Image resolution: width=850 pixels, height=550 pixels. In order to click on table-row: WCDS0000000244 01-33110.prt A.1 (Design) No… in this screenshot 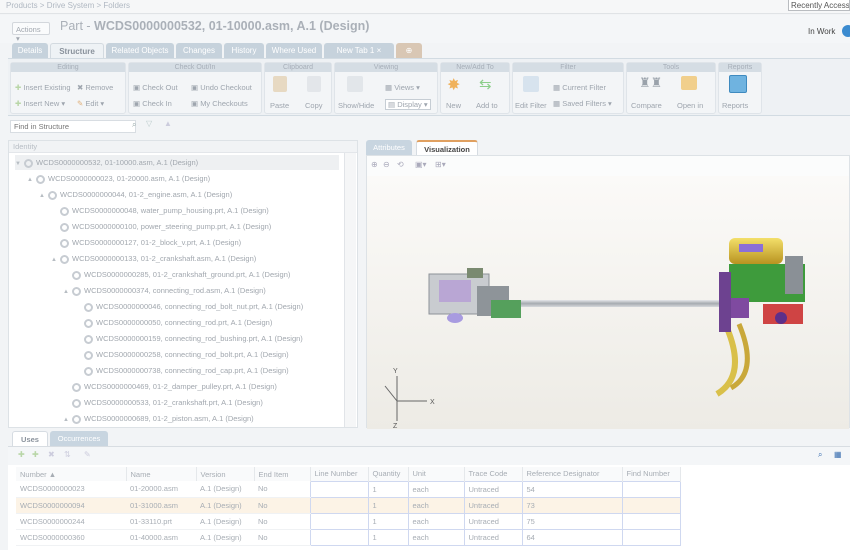, I will do `click(348, 521)`.